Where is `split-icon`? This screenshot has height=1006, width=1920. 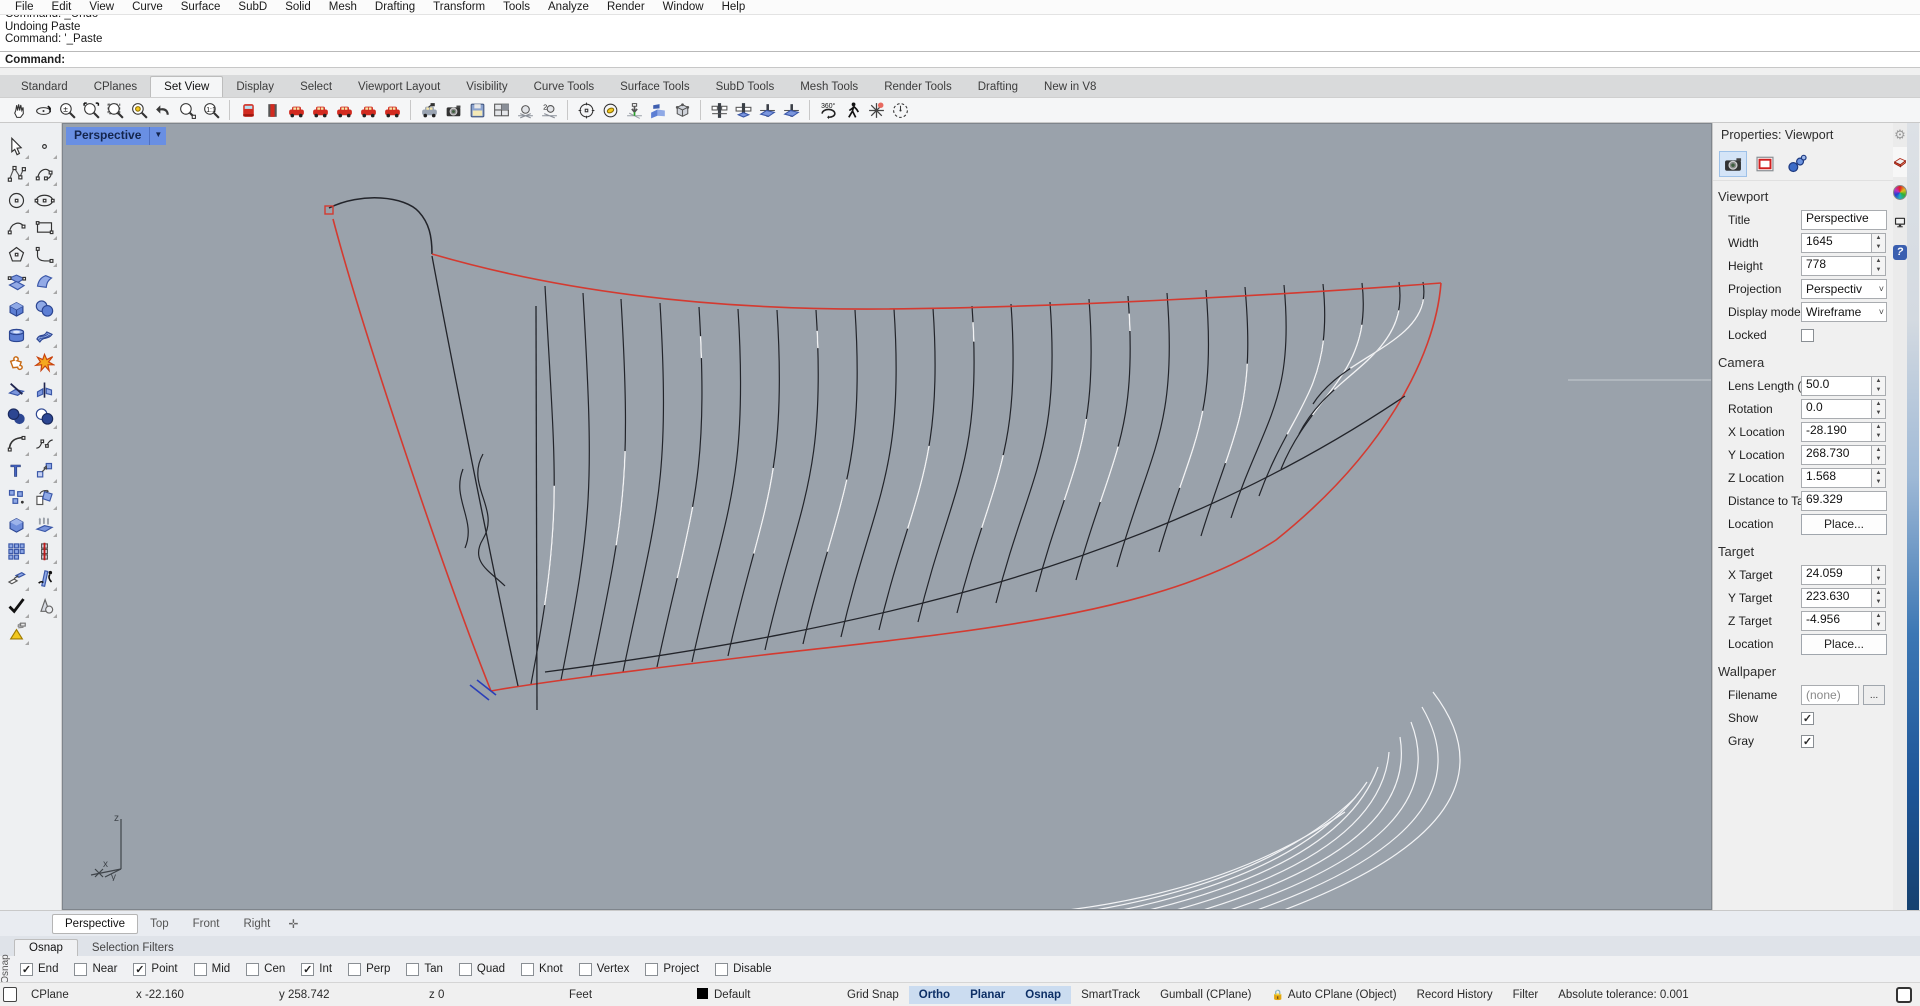 split-icon is located at coordinates (44, 389).